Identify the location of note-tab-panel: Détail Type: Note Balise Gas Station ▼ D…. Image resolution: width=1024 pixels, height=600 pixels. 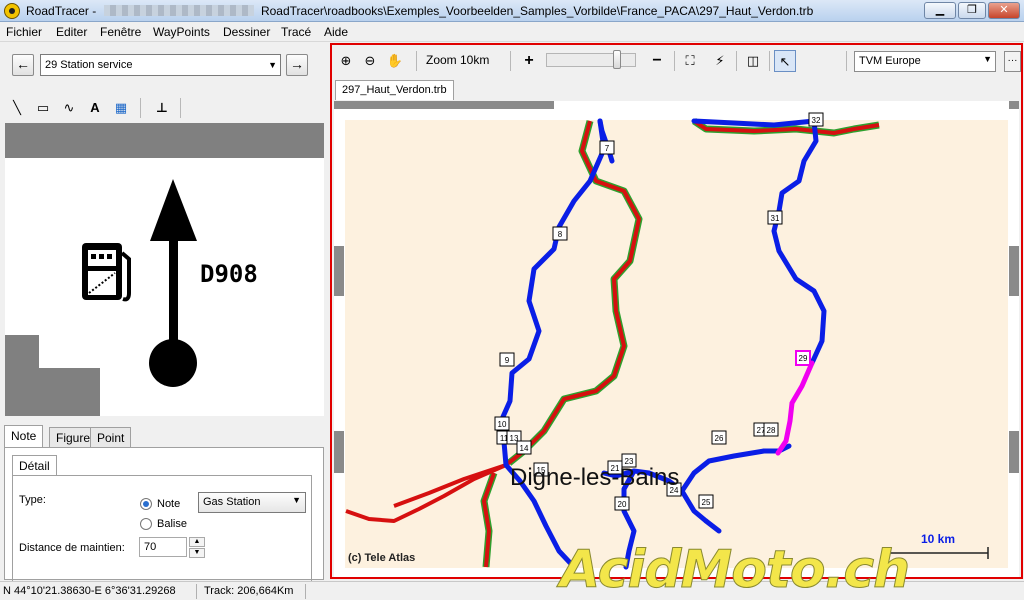
(164, 514).